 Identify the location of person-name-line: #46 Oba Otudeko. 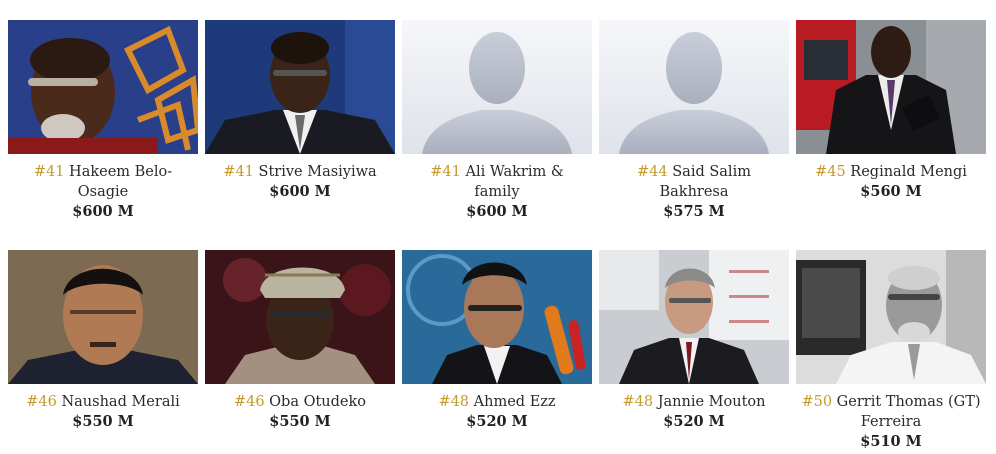
(300, 402).